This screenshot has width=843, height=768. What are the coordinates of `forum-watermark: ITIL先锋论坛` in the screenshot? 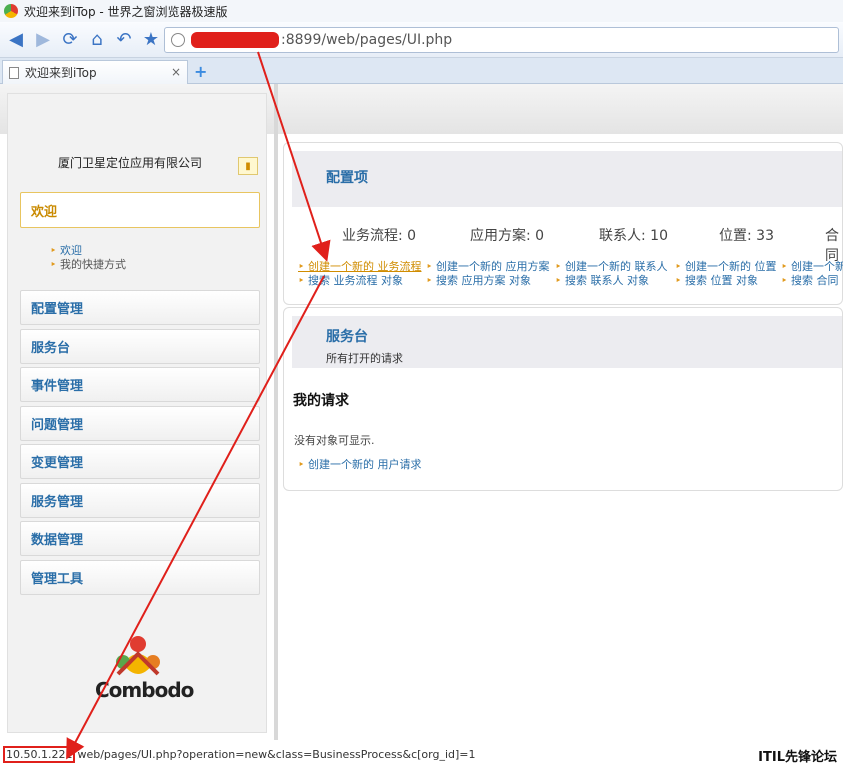 It's located at (797, 757).